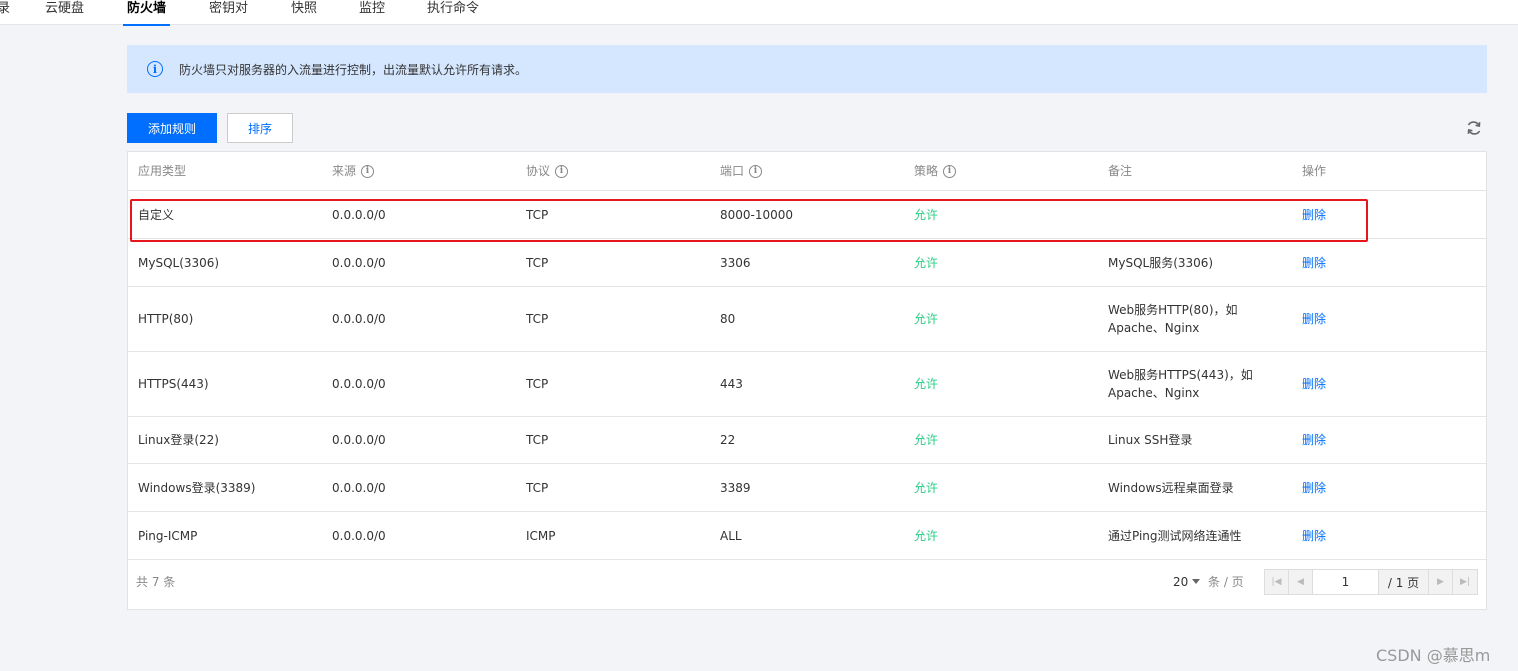 This screenshot has height=671, width=1518. Describe the element at coordinates (1277, 582) in the screenshot. I see `first-page-icon: |◀` at that location.